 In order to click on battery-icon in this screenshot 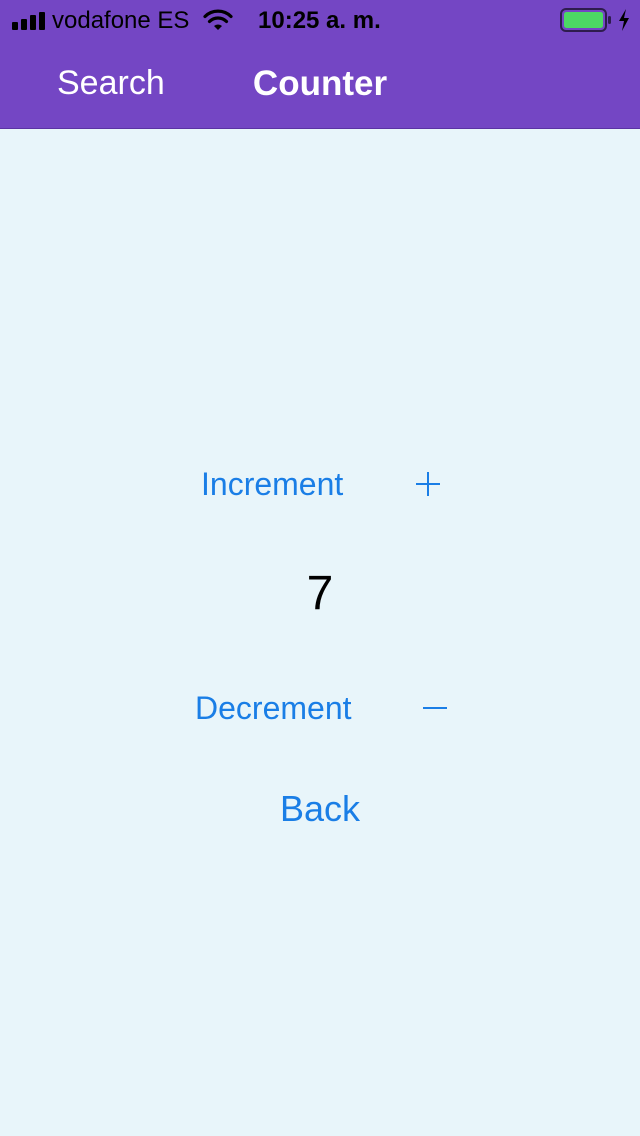, I will do `click(585, 20)`.